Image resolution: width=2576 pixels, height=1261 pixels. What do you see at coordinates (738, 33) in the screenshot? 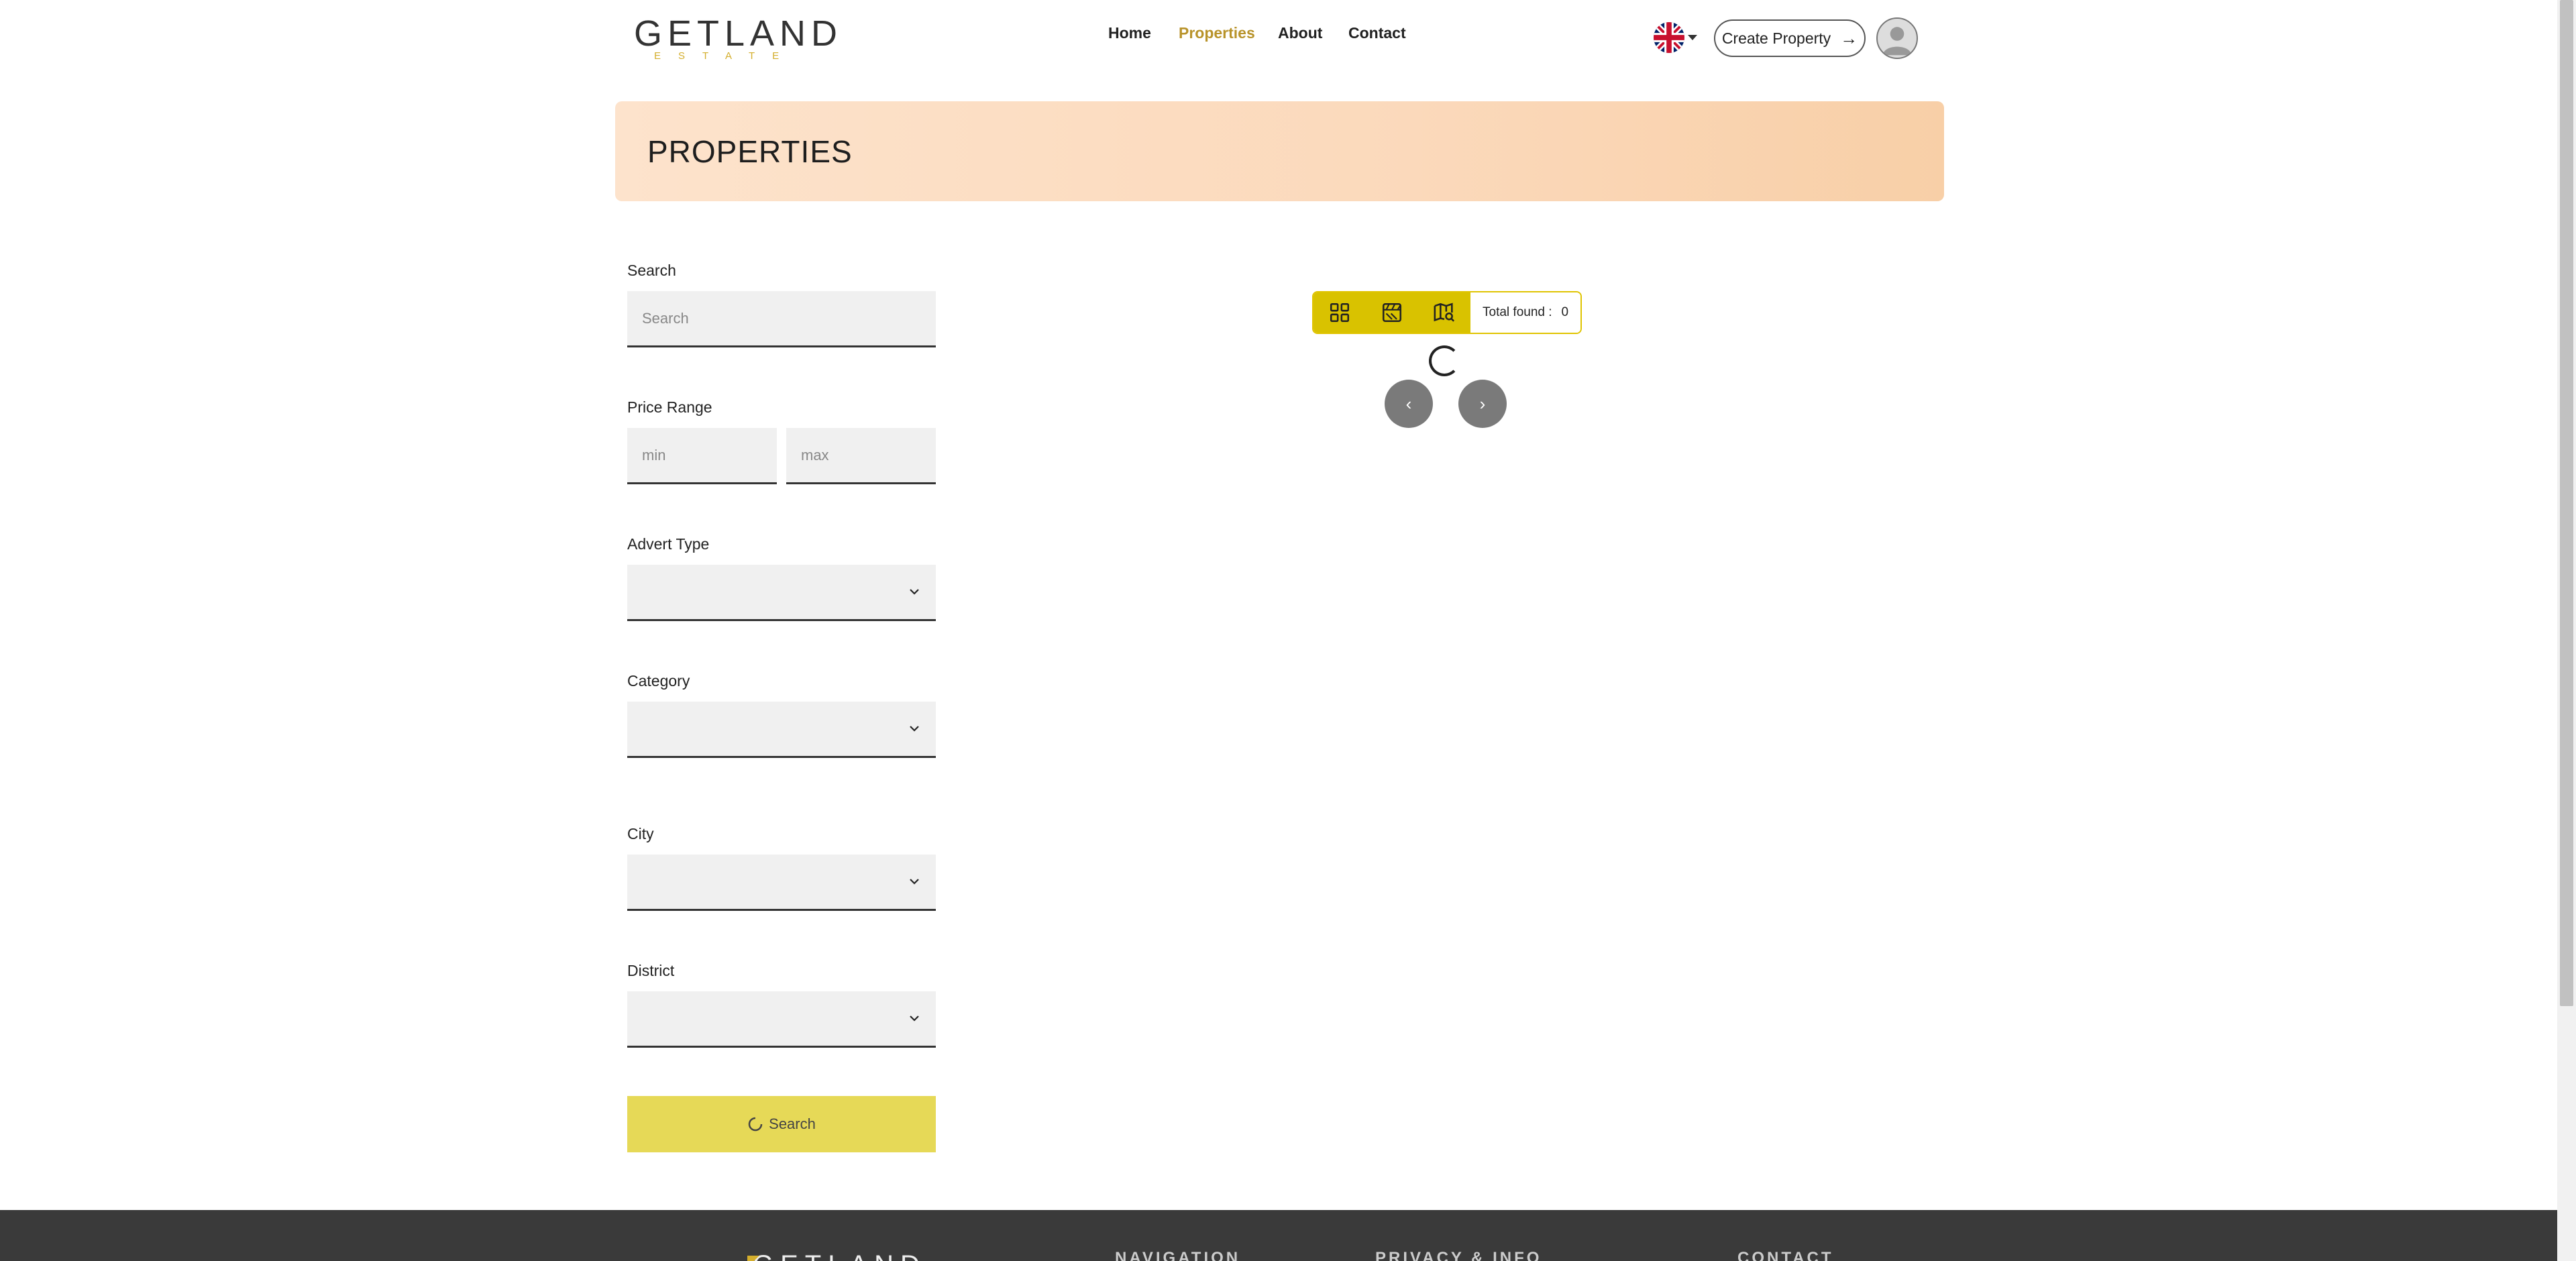
I see `logo-name: GETLAND` at bounding box center [738, 33].